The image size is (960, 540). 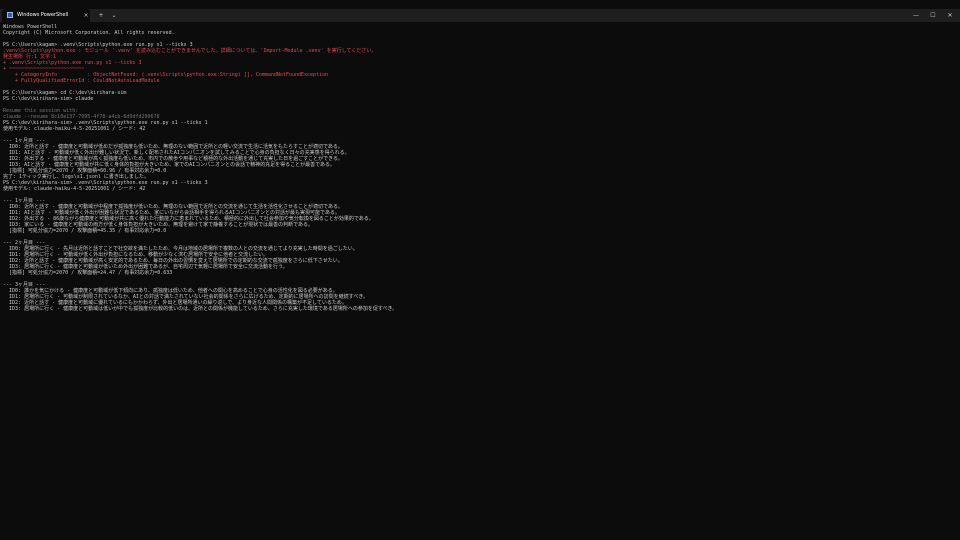 I want to click on powershell-icon, so click(x=10, y=15).